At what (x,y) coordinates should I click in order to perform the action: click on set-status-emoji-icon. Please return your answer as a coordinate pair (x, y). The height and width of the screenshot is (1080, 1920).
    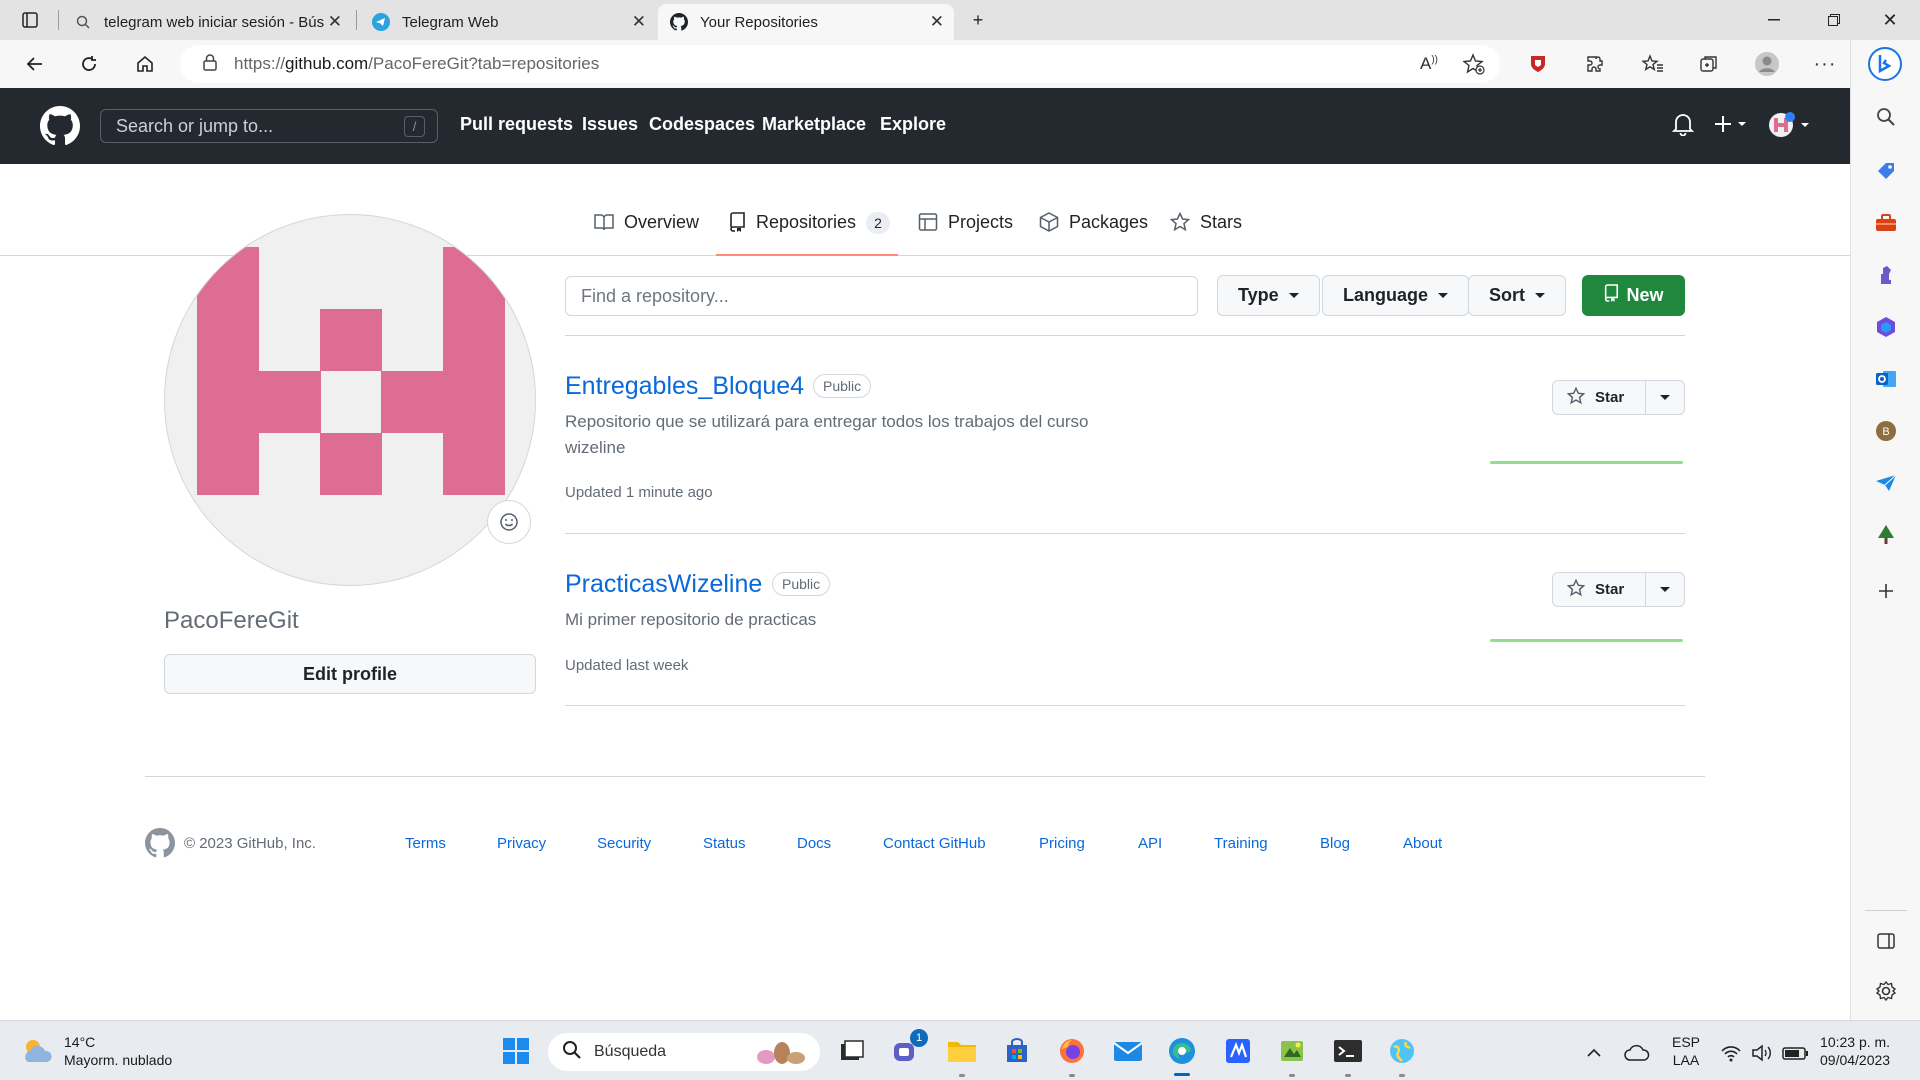
    Looking at the image, I should click on (509, 522).